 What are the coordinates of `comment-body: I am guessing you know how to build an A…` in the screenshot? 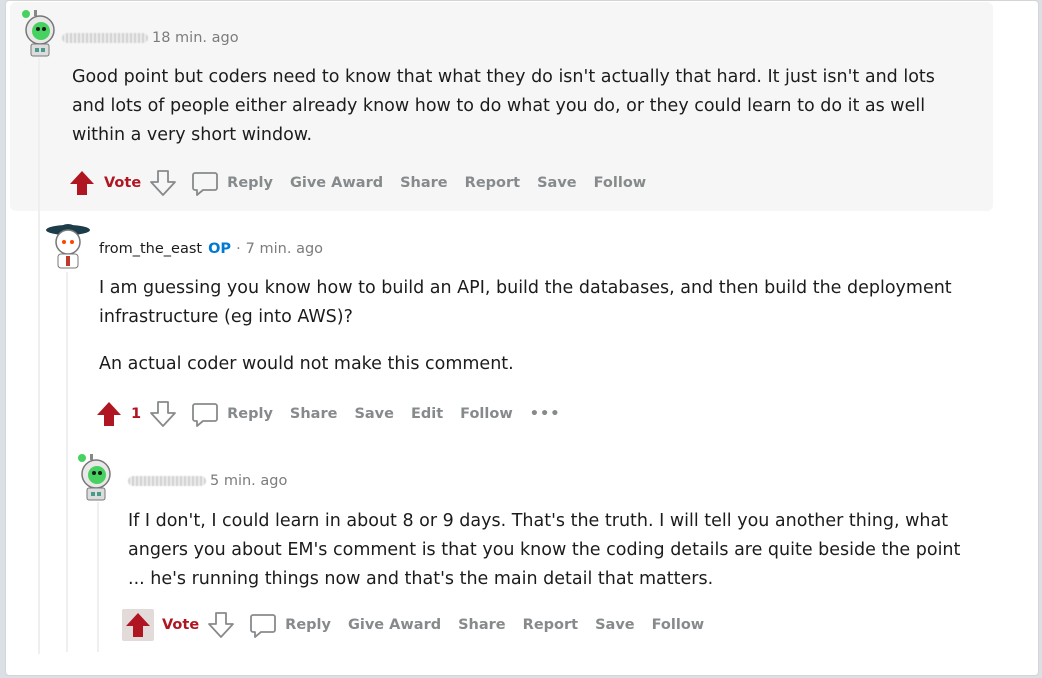 It's located at (529, 326).